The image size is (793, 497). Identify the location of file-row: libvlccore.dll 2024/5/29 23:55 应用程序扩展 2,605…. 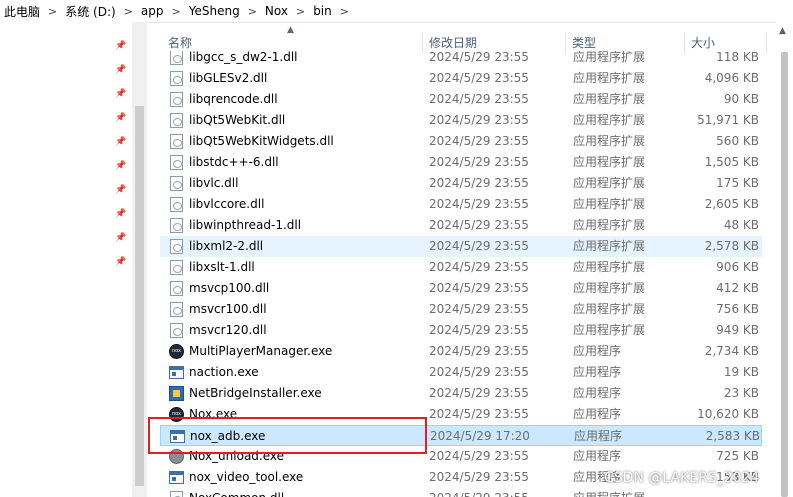
(461, 204).